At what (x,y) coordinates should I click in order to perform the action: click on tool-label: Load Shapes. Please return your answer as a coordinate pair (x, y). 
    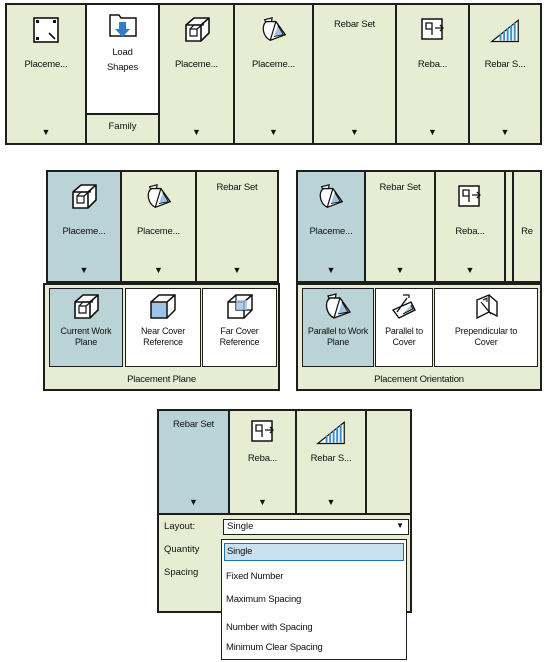
    Looking at the image, I should click on (122, 60).